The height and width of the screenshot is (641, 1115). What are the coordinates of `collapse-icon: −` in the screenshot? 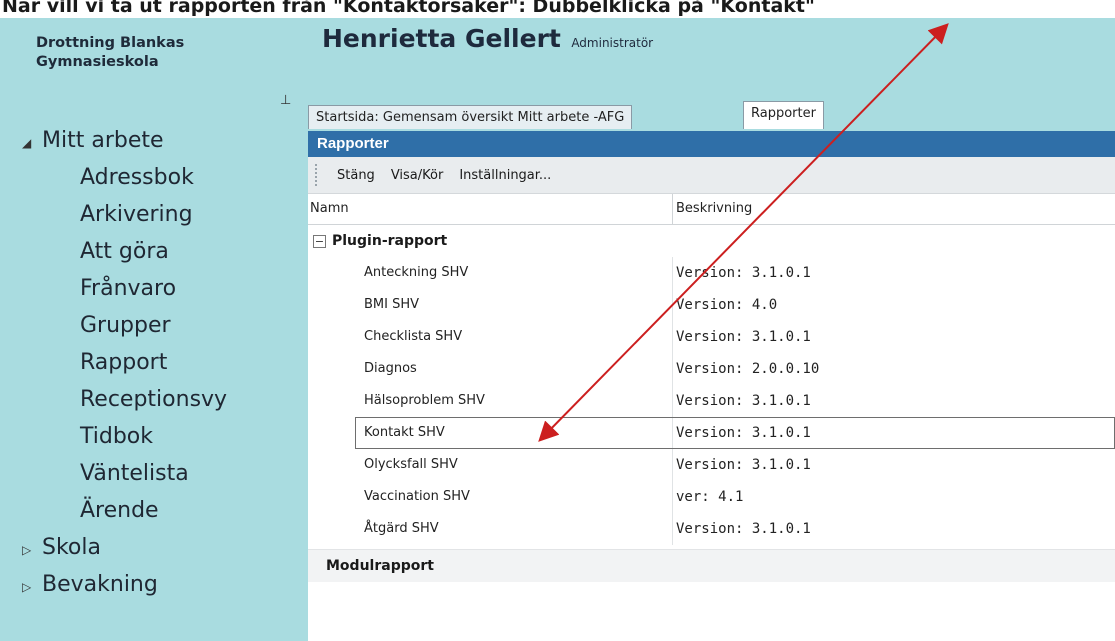 It's located at (319, 241).